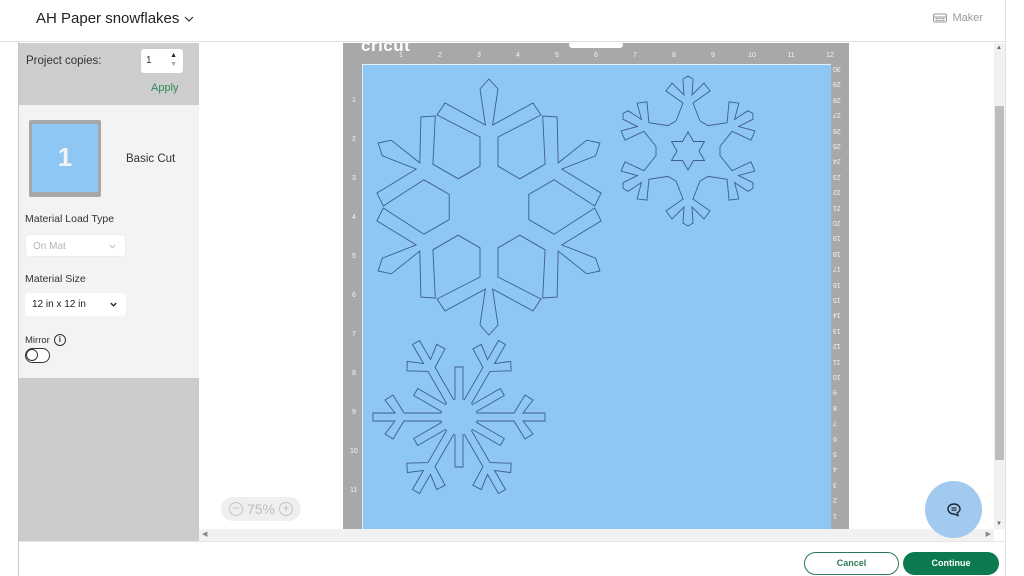 The width and height of the screenshot is (1024, 576). I want to click on ruler-right-tick: 2, so click(835, 500).